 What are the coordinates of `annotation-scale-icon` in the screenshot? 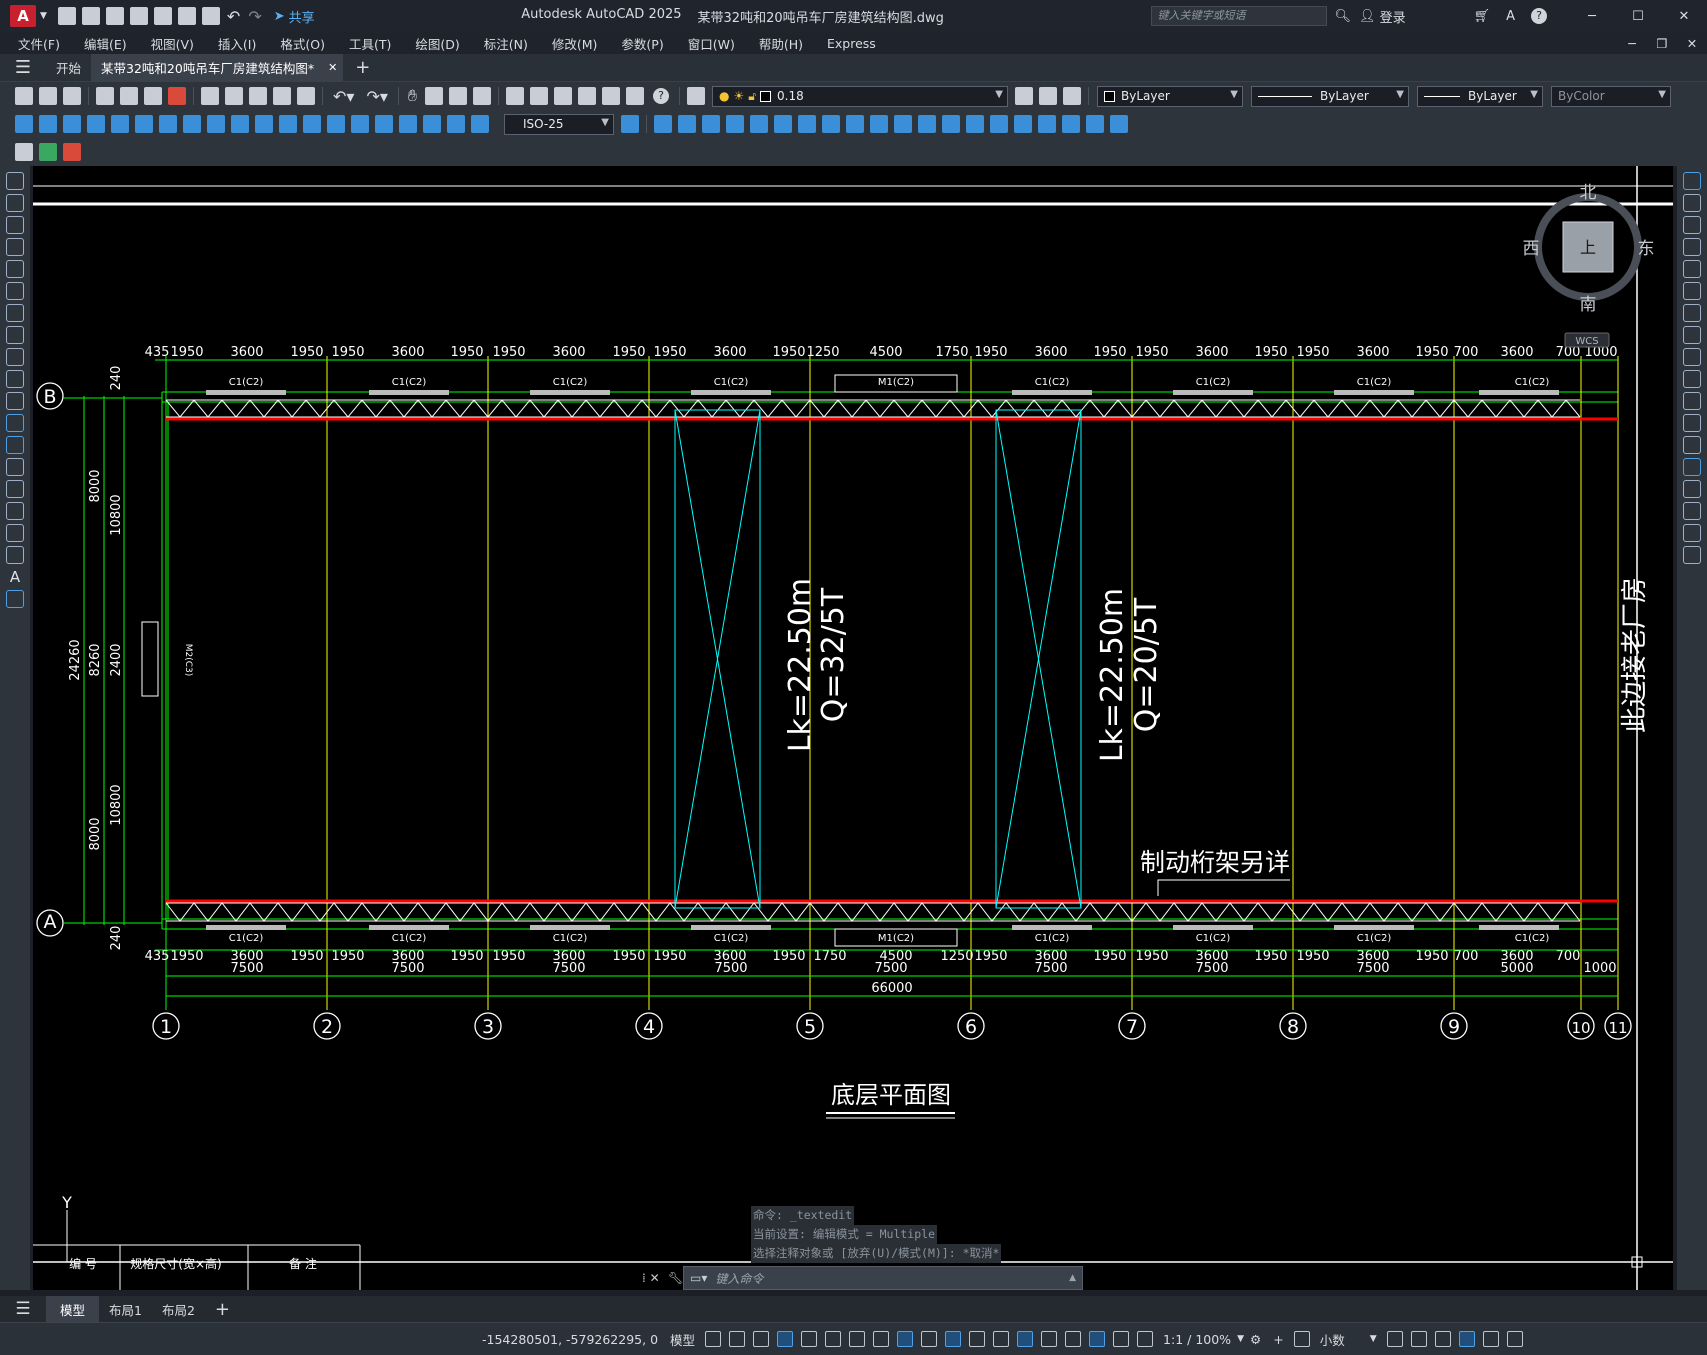 It's located at (1145, 1339).